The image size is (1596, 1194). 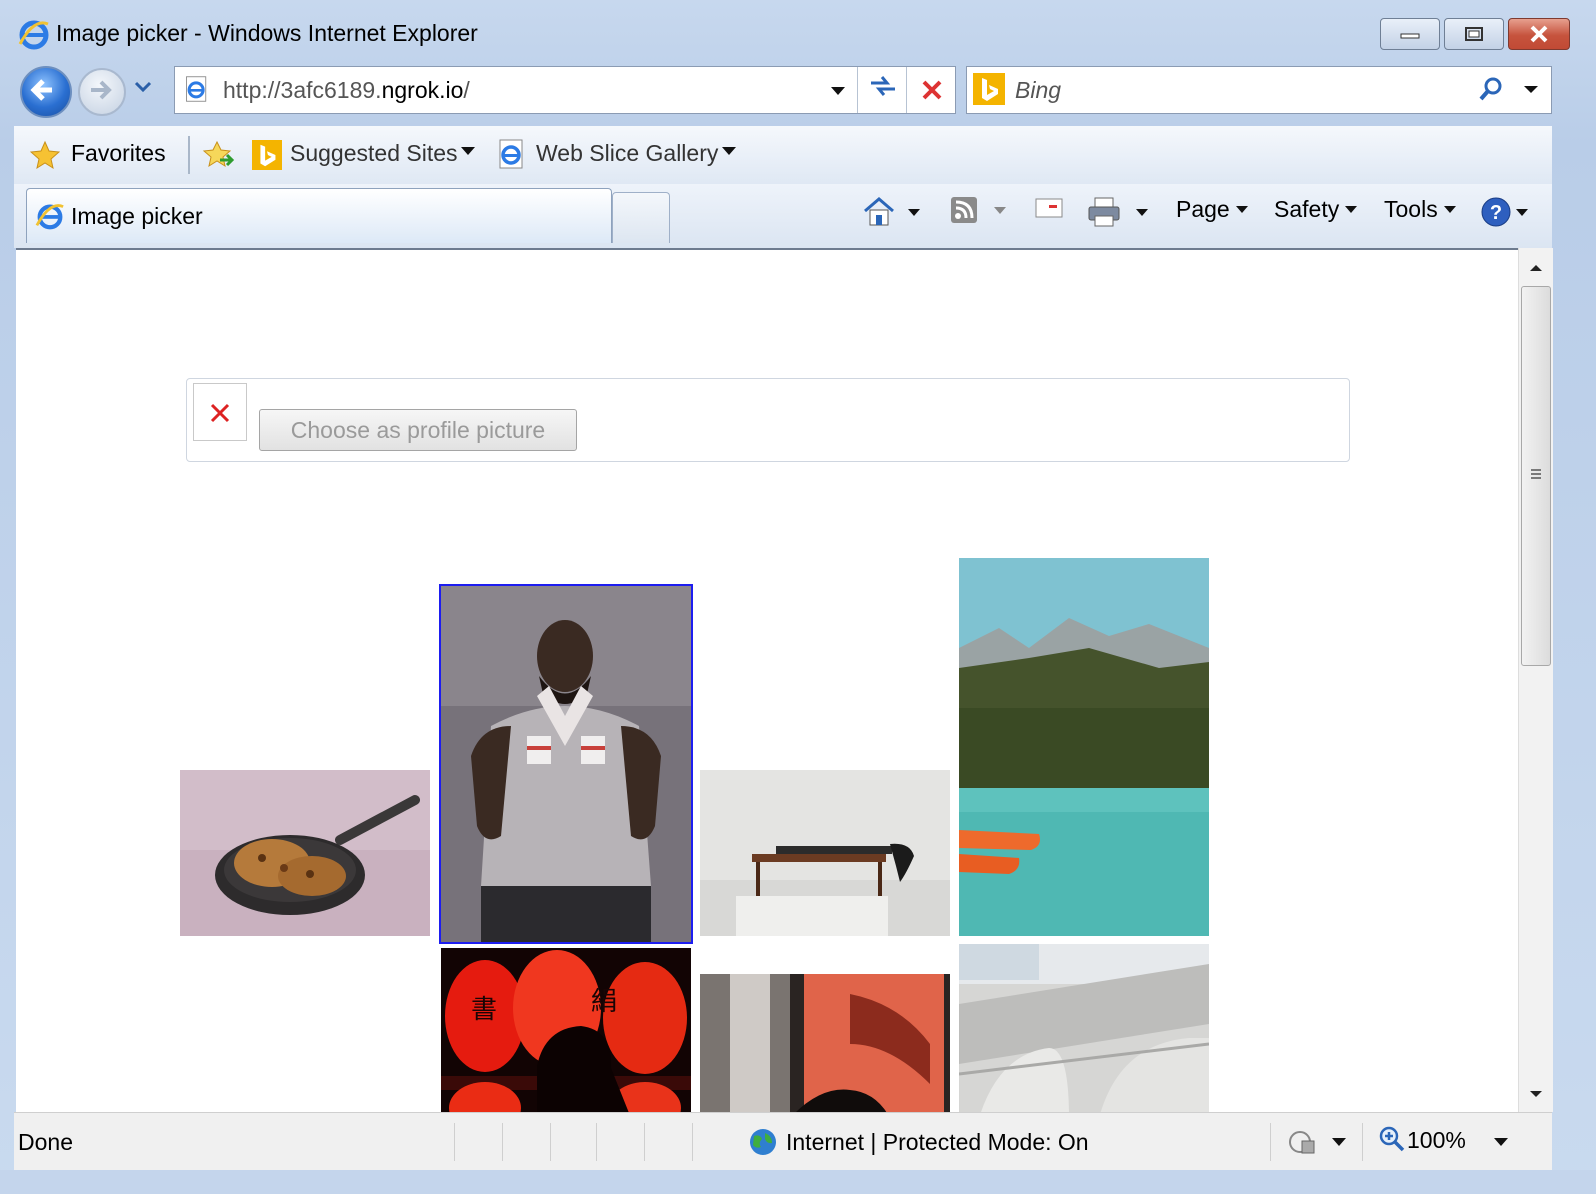 What do you see at coordinates (137, 216) in the screenshot?
I see `tab-label: Image picker` at bounding box center [137, 216].